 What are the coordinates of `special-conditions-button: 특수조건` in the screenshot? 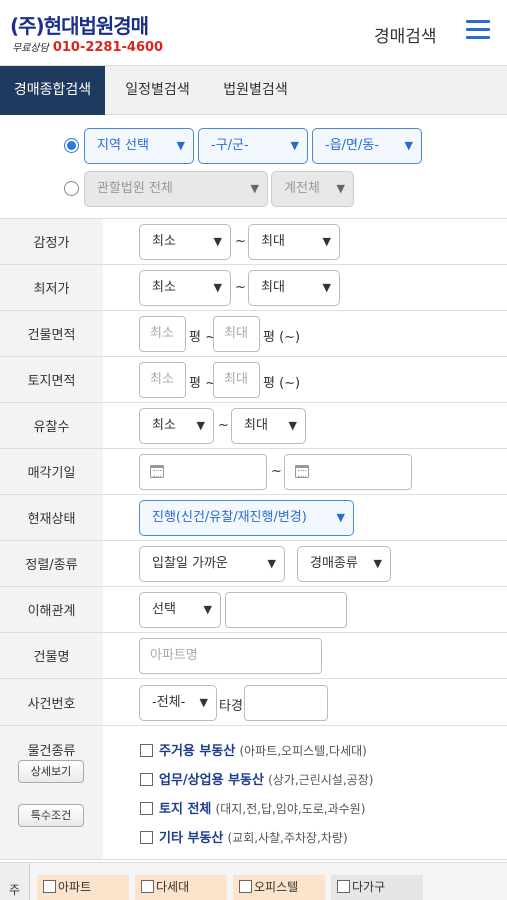 It's located at (51, 815).